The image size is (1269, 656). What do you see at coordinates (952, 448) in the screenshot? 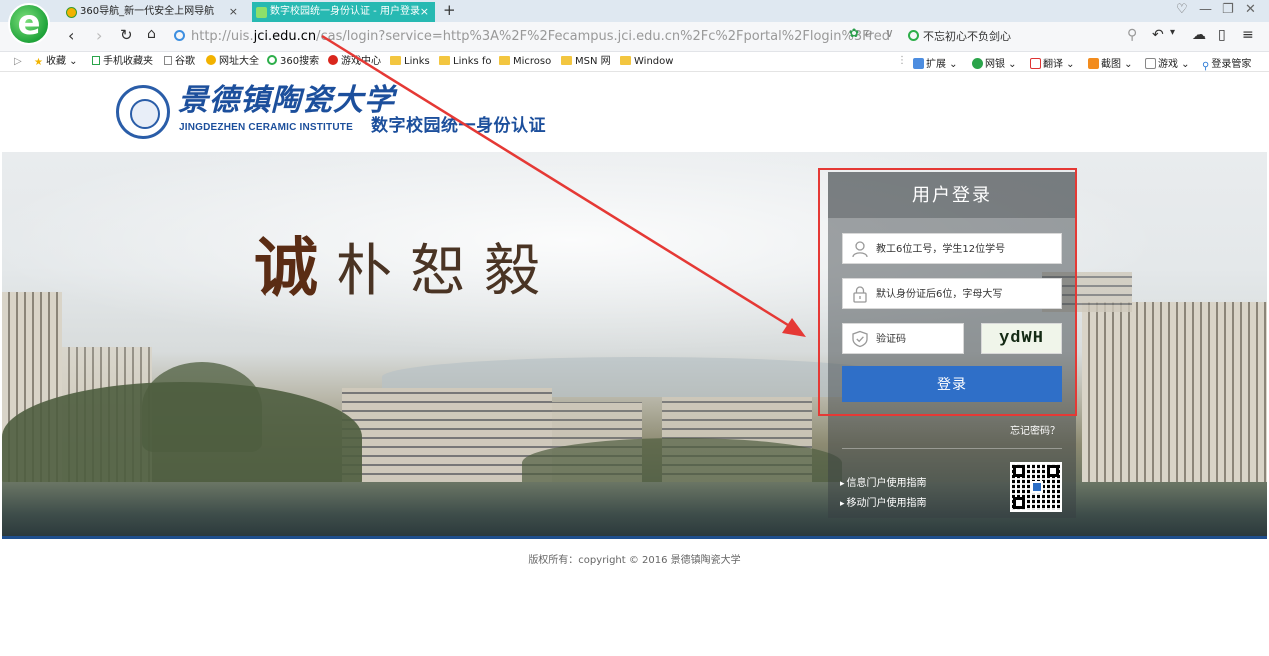
I see `panel-divider` at bounding box center [952, 448].